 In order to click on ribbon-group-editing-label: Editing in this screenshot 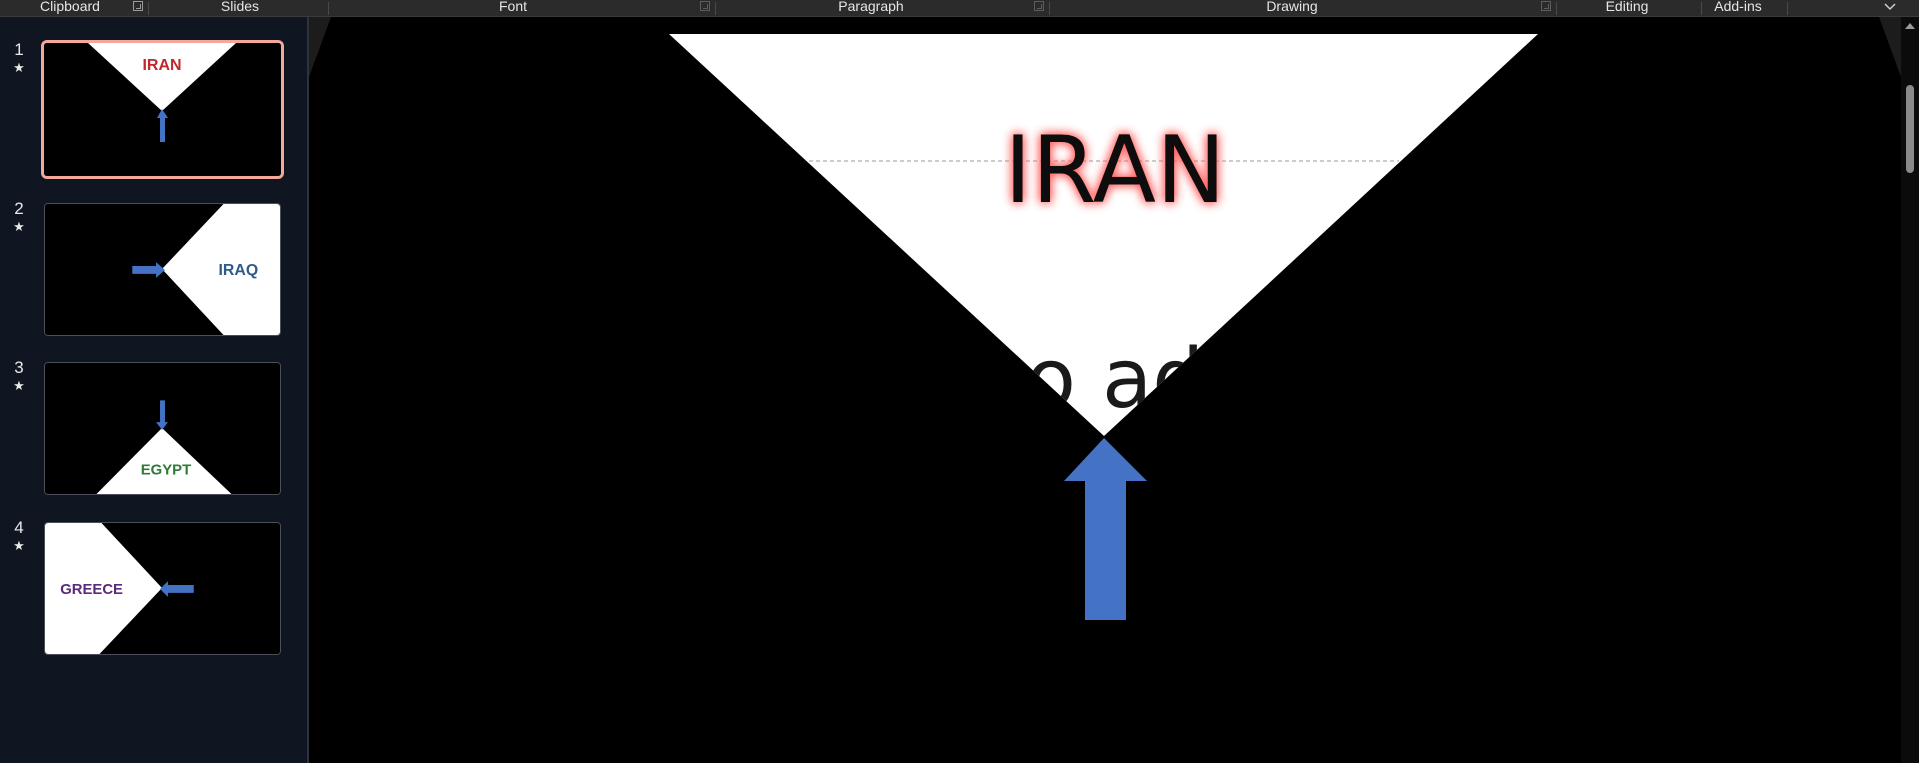, I will do `click(1627, 7)`.